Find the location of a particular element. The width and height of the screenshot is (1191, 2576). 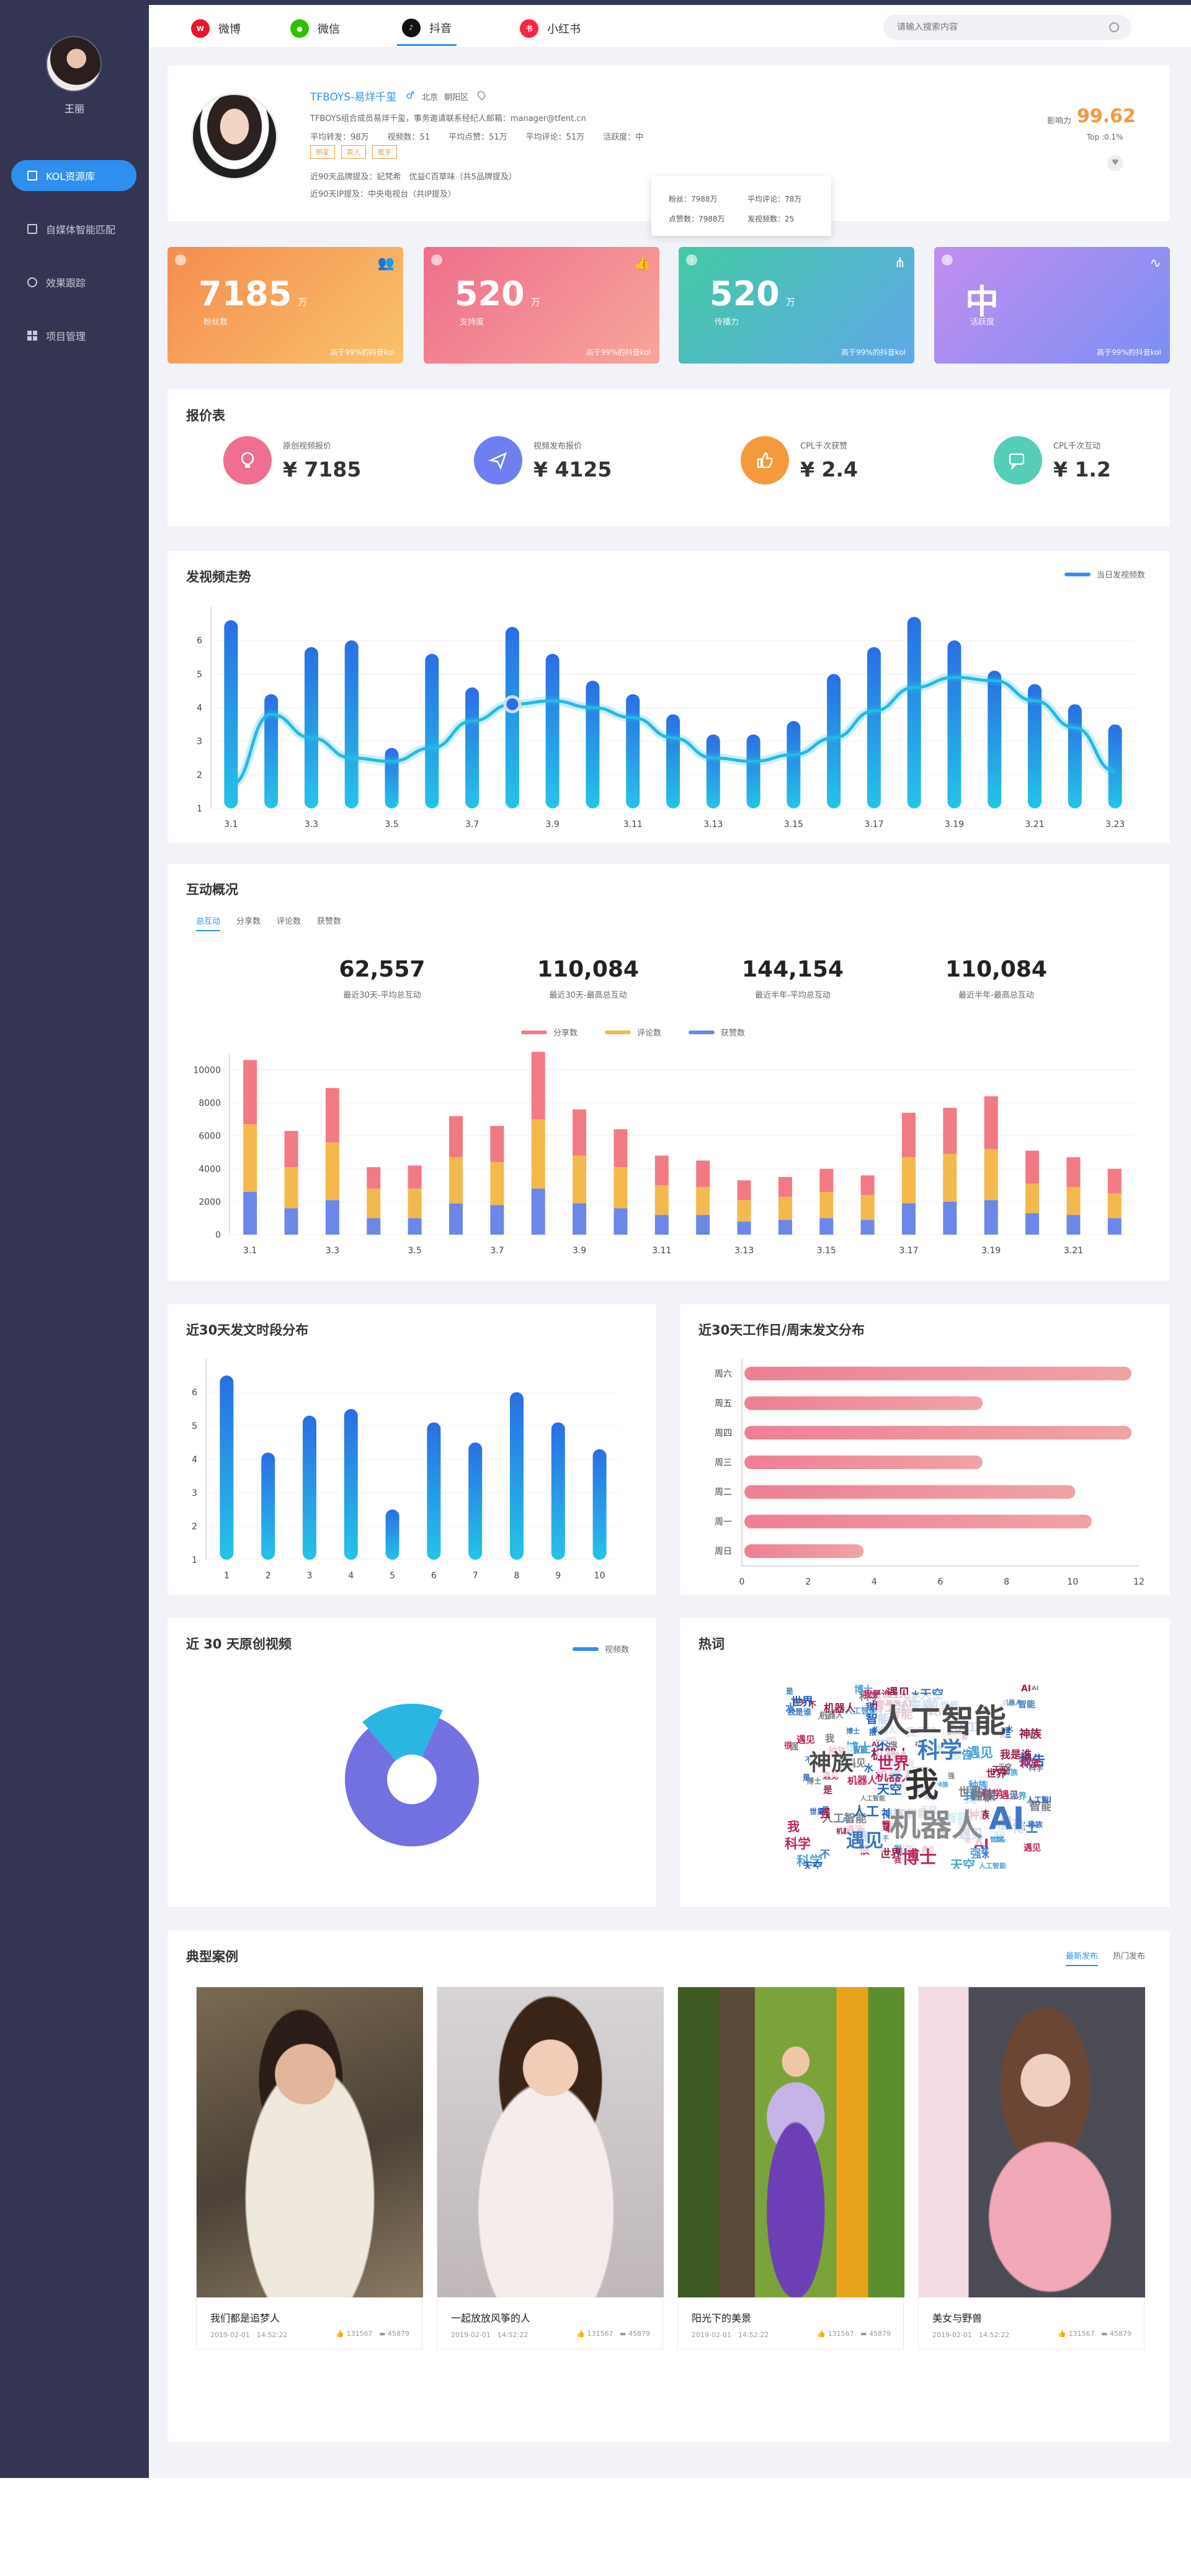

profile-tags: 明星 真人 歌手 is located at coordinates (354, 152).